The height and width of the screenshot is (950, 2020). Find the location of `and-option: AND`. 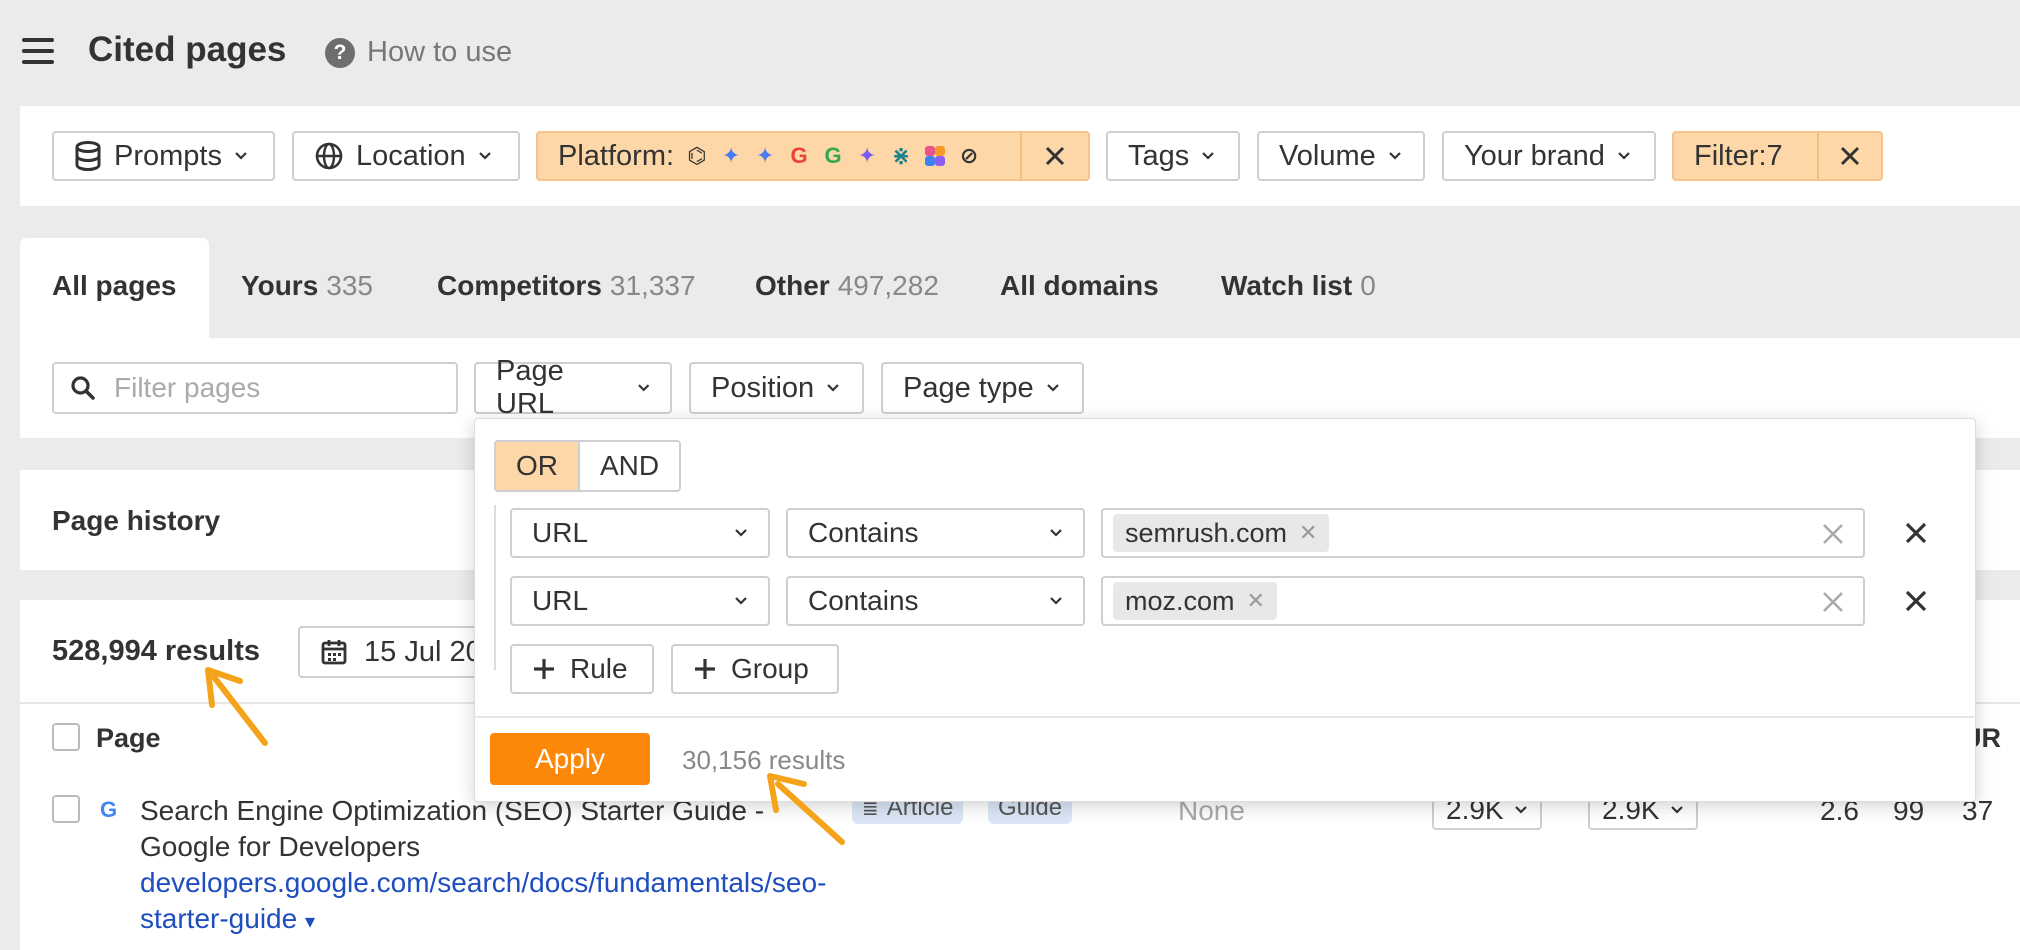

and-option: AND is located at coordinates (629, 466).